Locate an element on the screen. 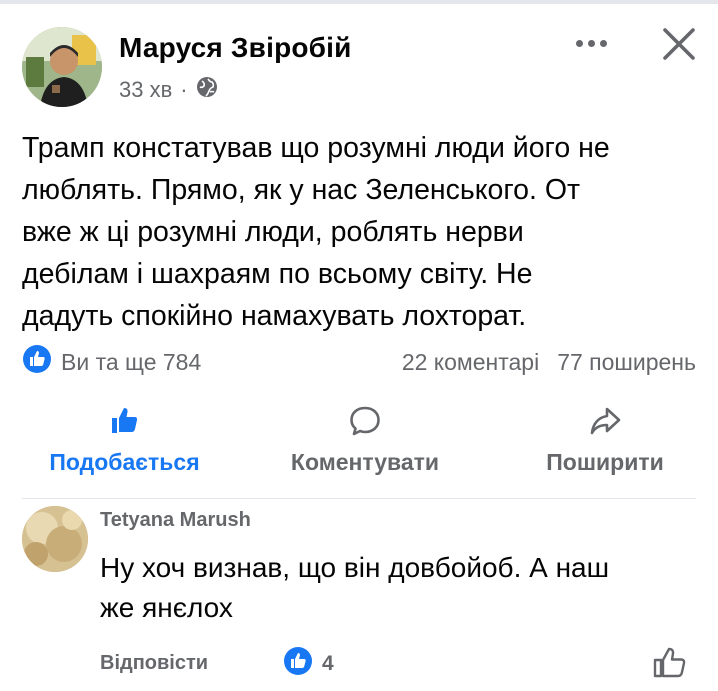 The height and width of the screenshot is (691, 718). post-time: 33 хв is located at coordinates (145, 90).